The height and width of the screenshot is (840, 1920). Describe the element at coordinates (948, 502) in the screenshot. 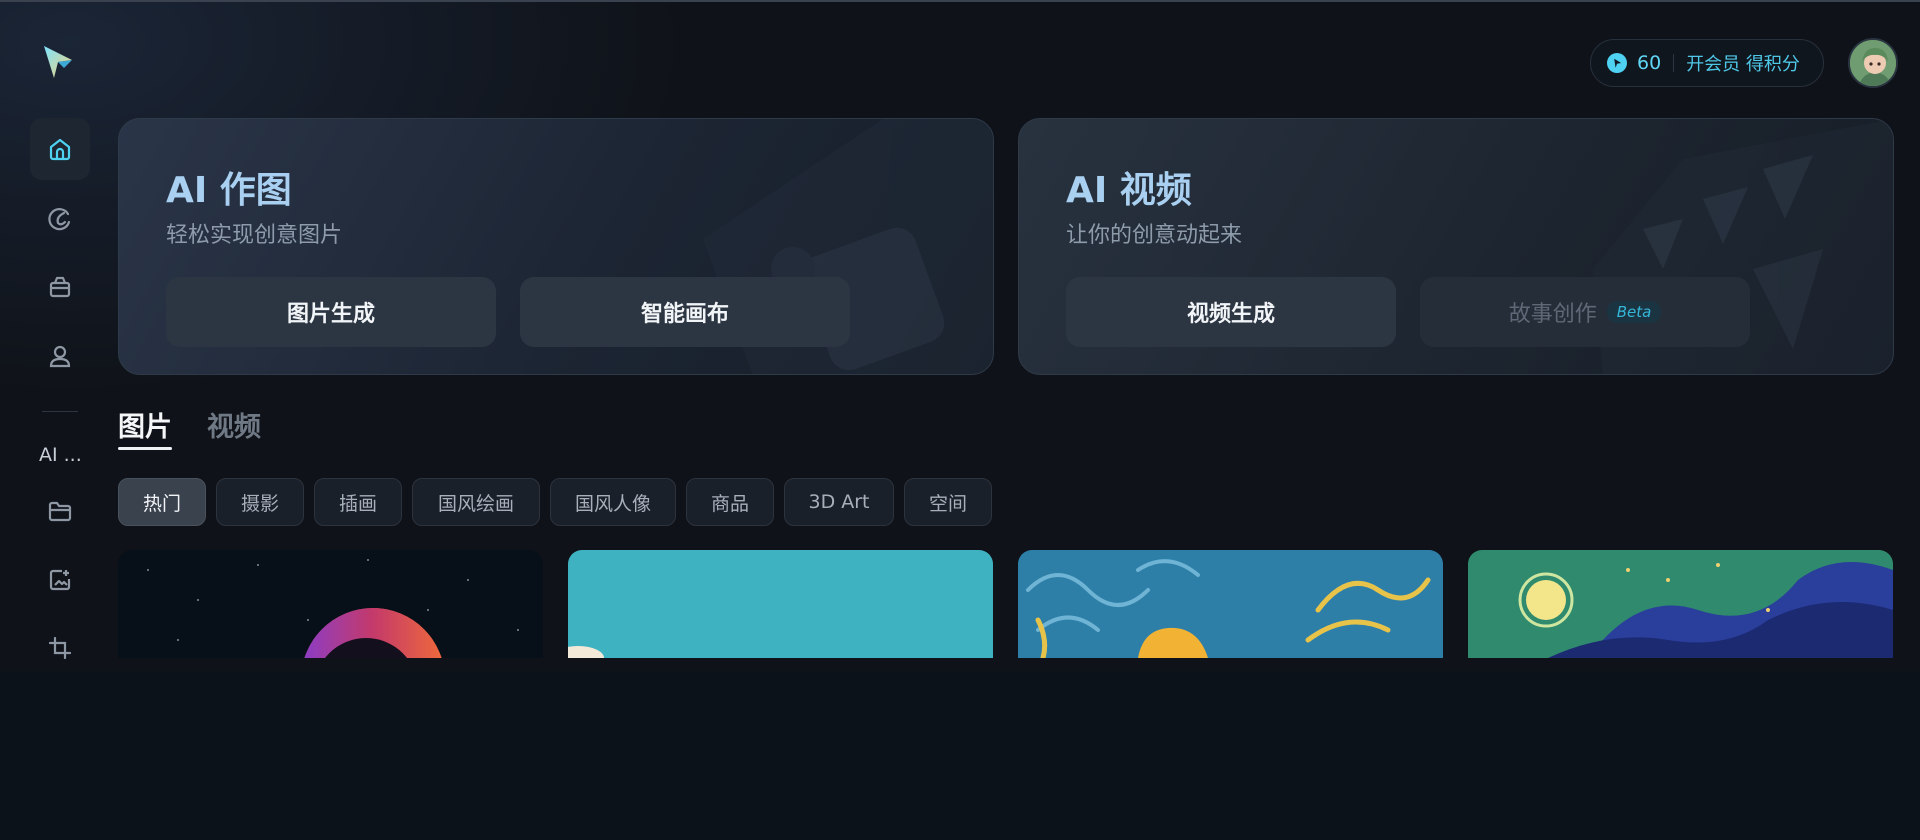

I see `chip-space: 空间` at that location.